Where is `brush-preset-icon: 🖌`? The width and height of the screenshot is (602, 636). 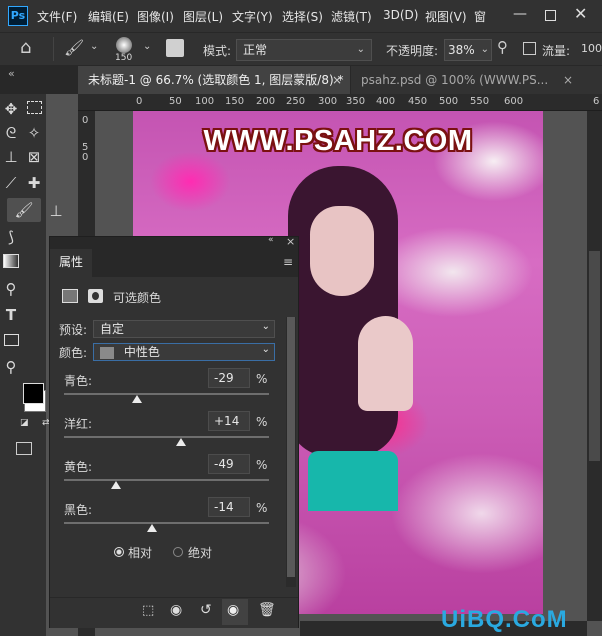
brush-preset-icon: 🖌 is located at coordinates (74, 47).